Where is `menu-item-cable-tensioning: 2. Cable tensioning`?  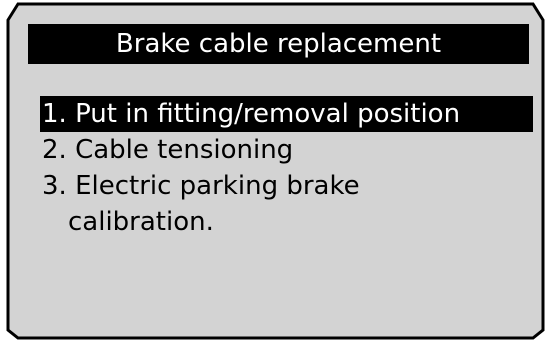
menu-item-cable-tensioning: 2. Cable tensioning is located at coordinates (166, 150).